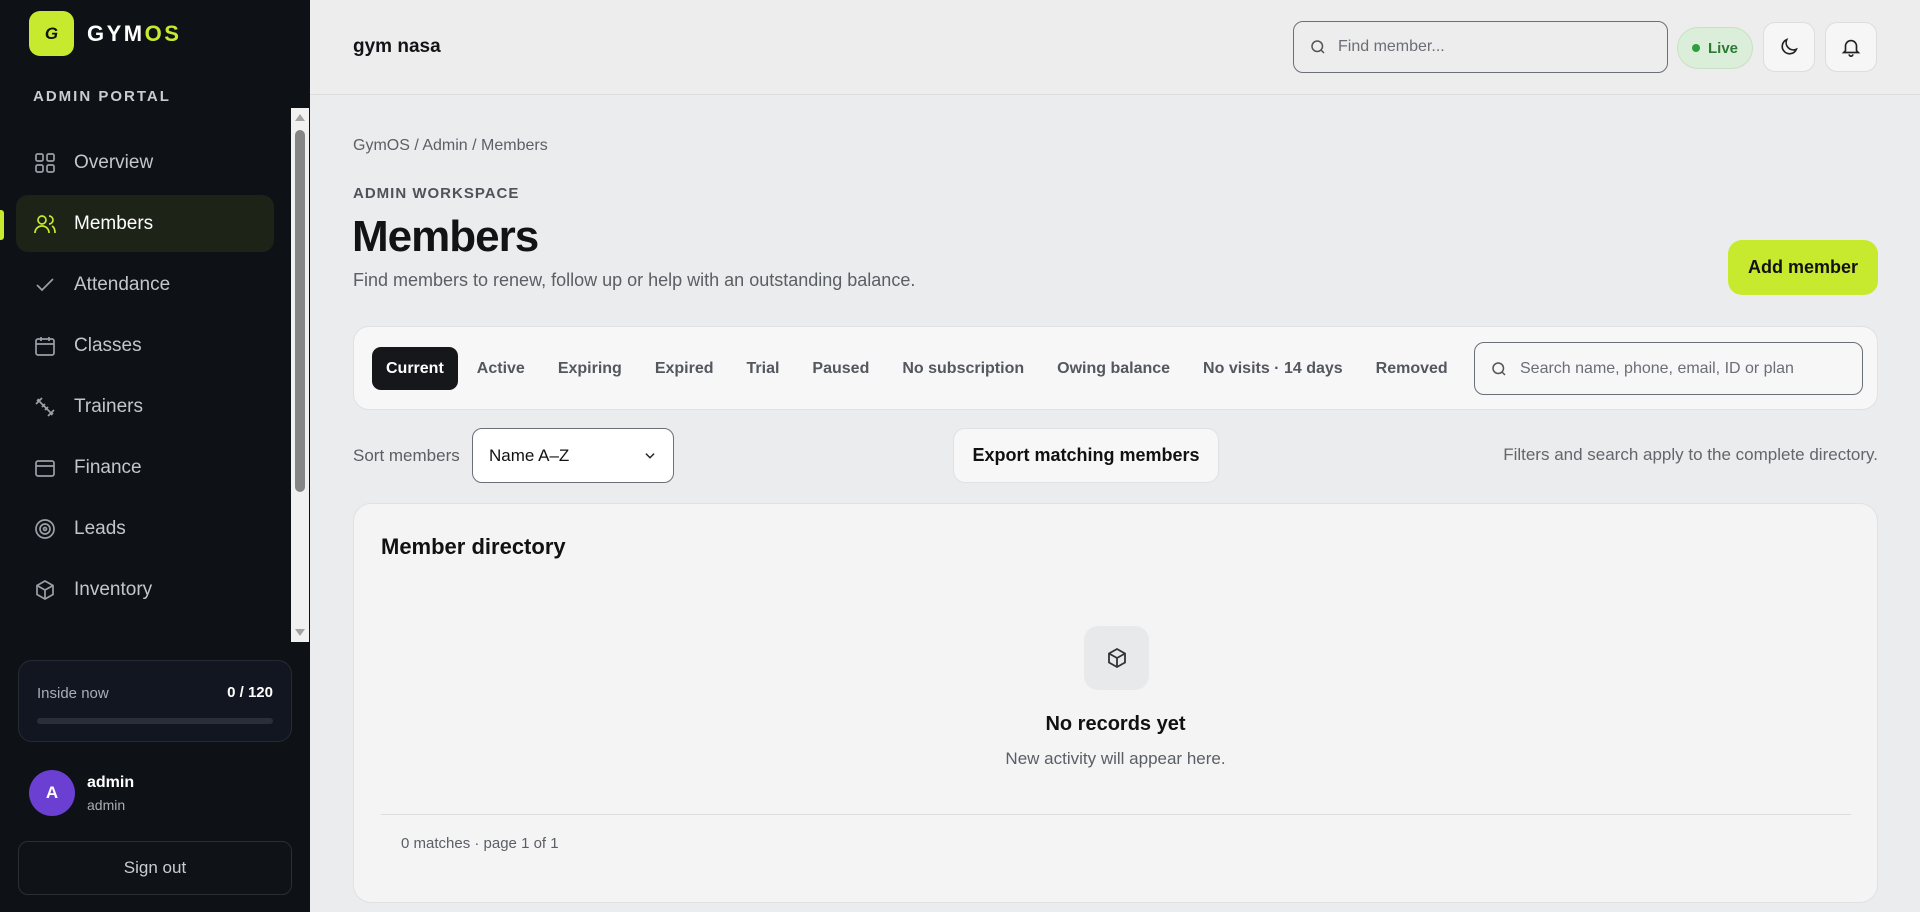 The image size is (1920, 912). Describe the element at coordinates (1115, 47) in the screenshot. I see `topbar: gym nasa Live` at that location.